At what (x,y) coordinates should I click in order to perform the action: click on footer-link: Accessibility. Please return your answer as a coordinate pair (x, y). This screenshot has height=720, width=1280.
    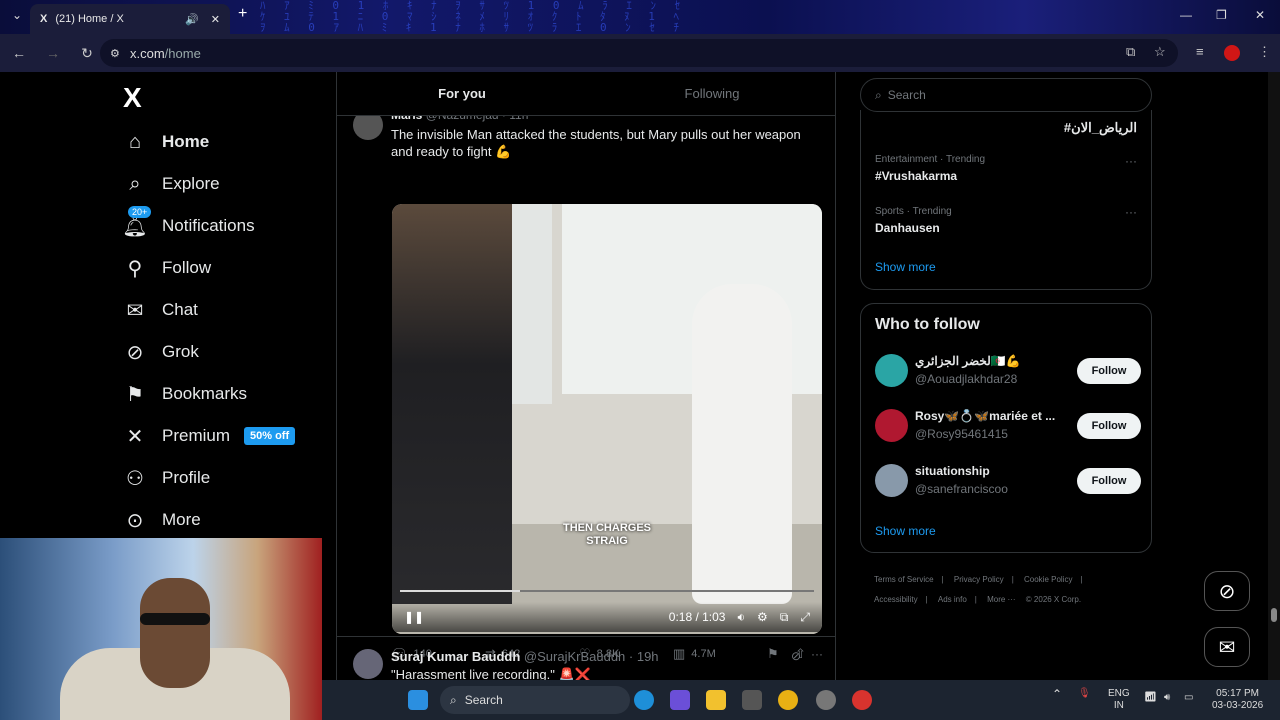
    Looking at the image, I should click on (896, 599).